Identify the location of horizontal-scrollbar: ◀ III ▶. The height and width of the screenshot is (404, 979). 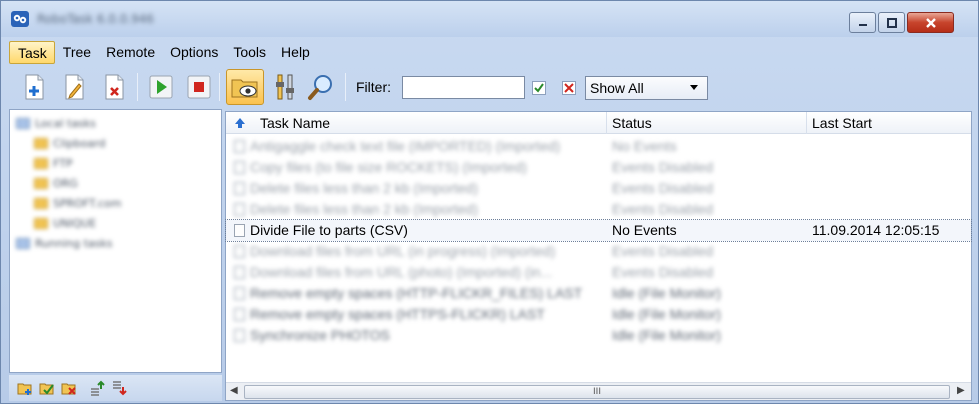
(598, 391).